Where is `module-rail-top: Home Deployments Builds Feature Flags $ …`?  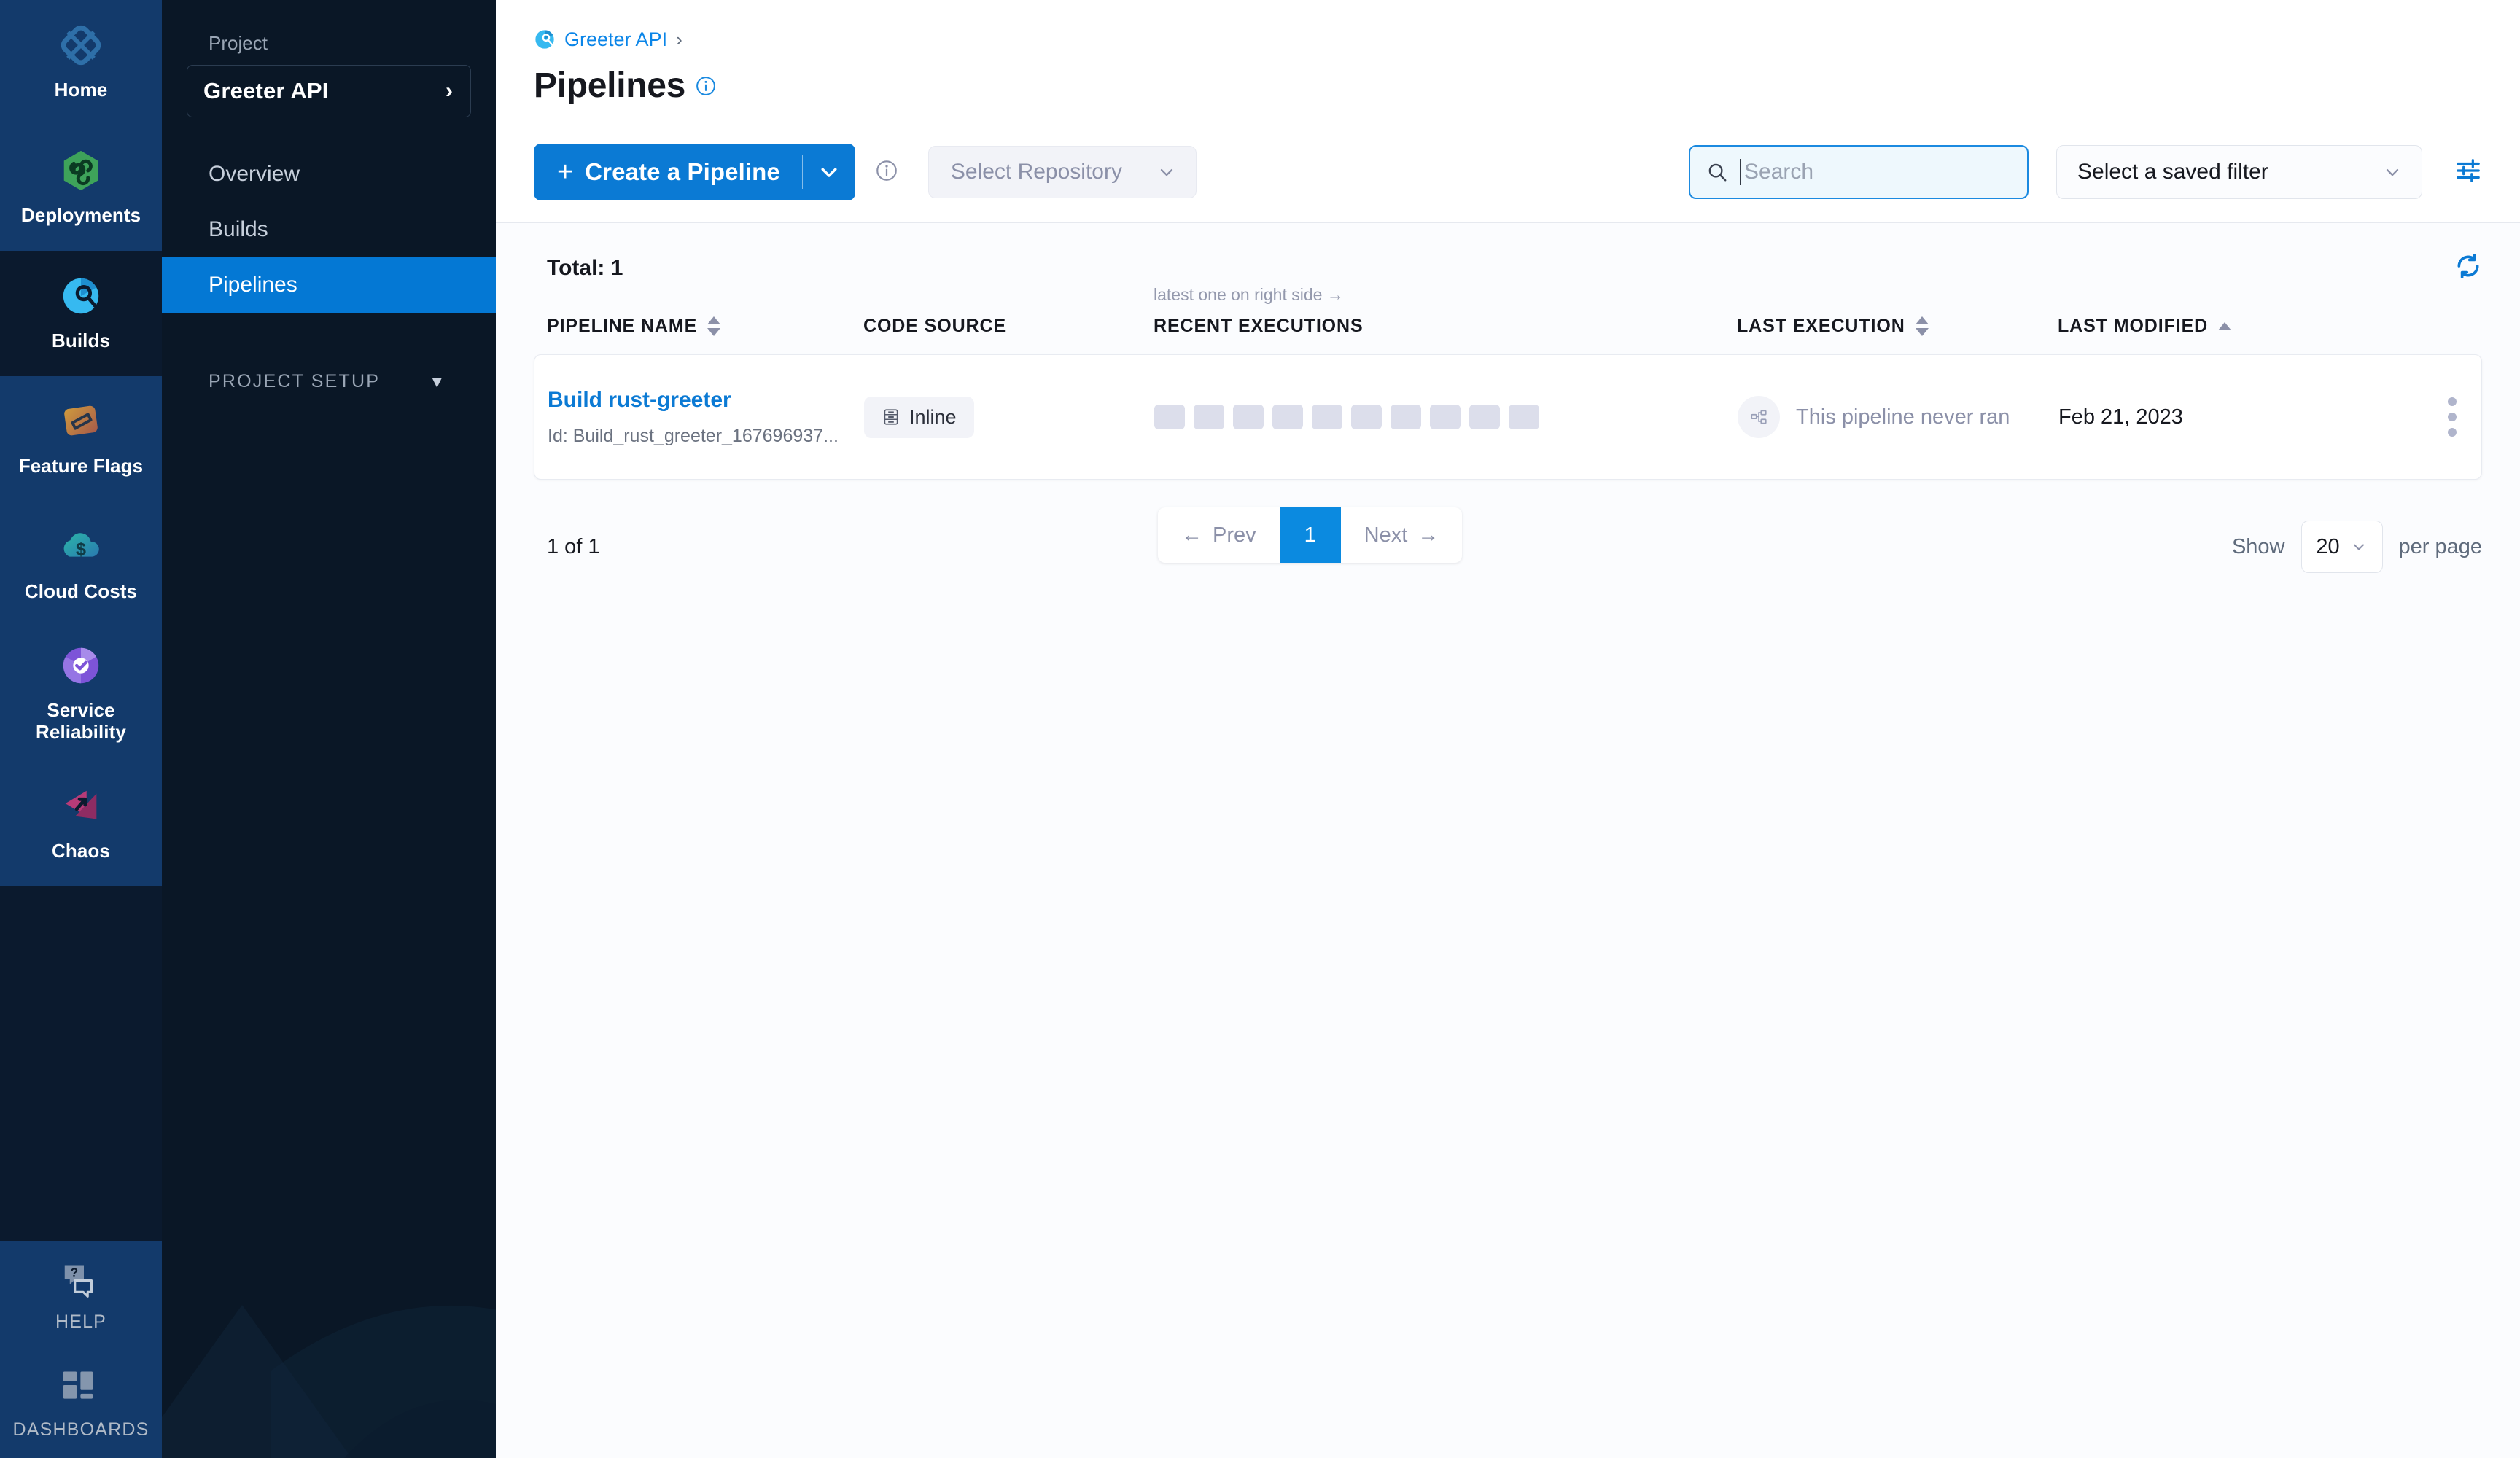
module-rail-top: Home Deployments Builds Feature Flags $ … is located at coordinates (81, 443).